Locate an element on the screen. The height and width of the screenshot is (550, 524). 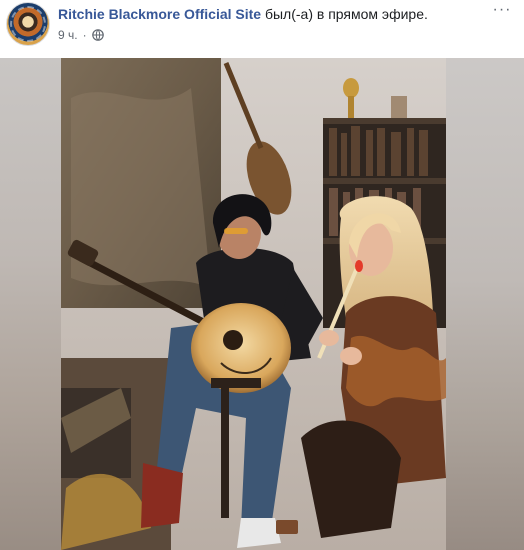
page-name-link: Ritchie Blackmore Official Site is located at coordinates (159, 14).